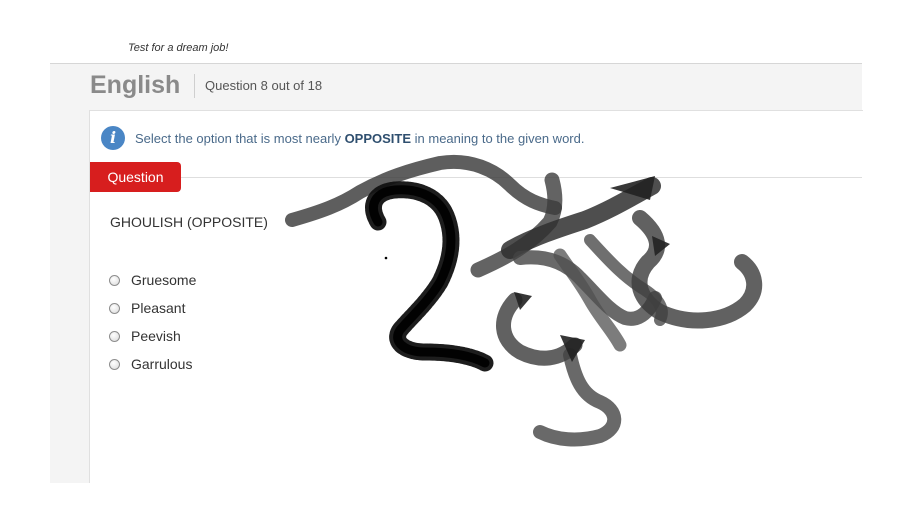  I want to click on option-label: Garrulous, so click(162, 364).